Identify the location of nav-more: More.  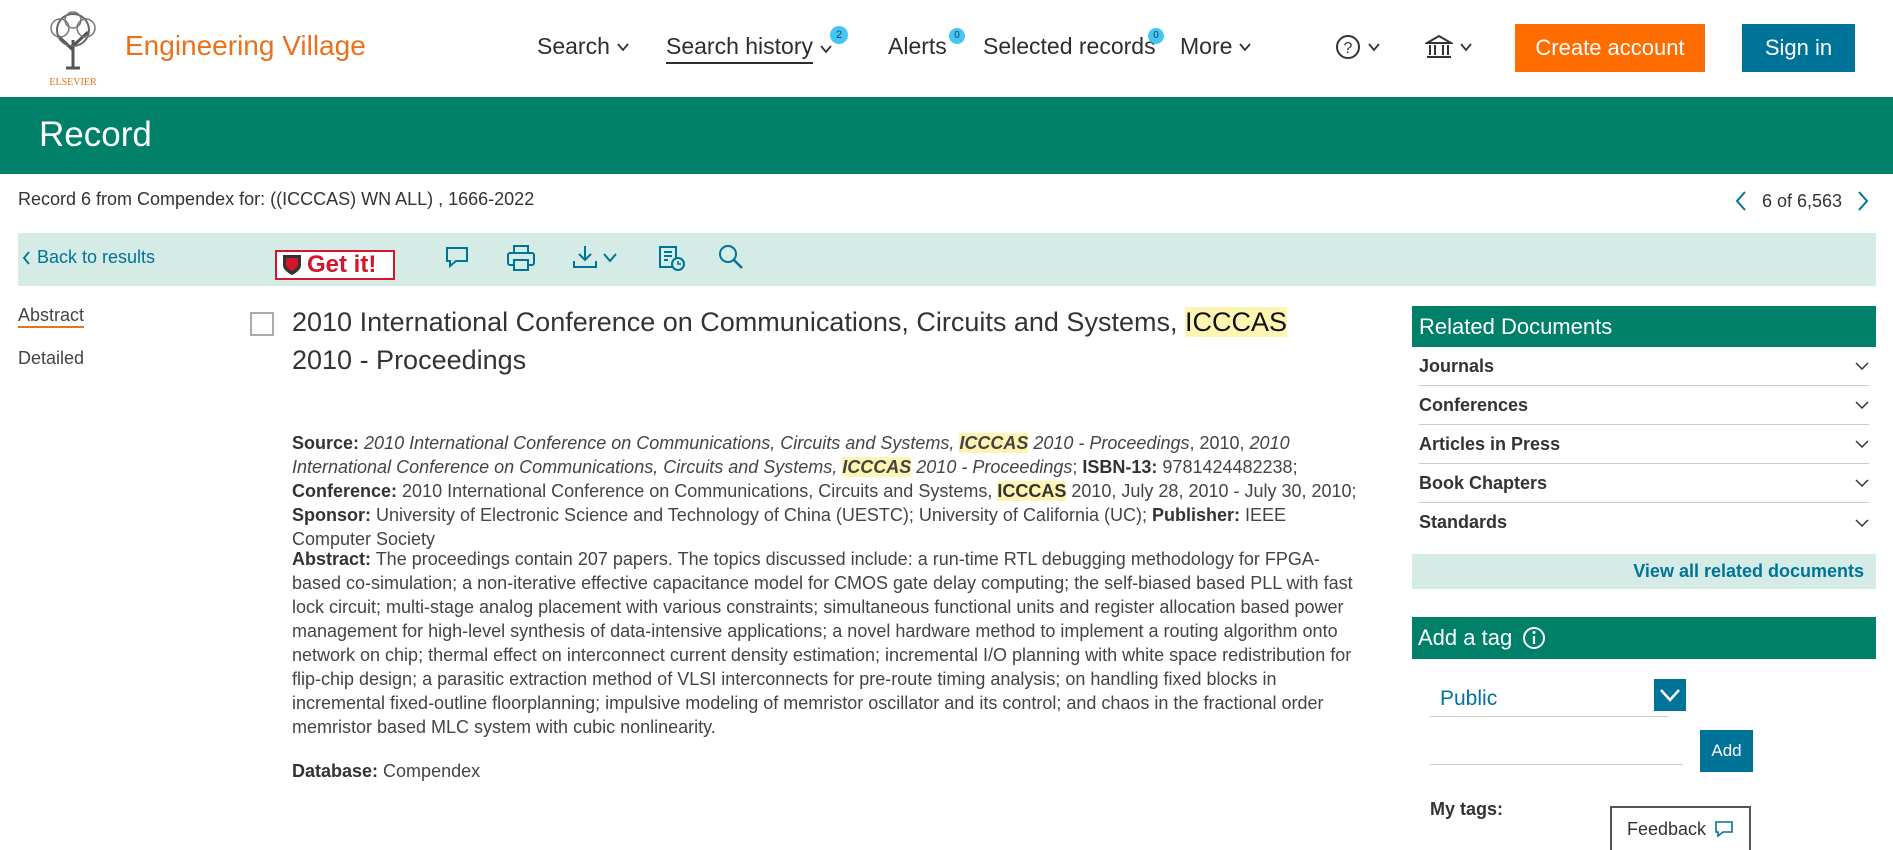
(1216, 46).